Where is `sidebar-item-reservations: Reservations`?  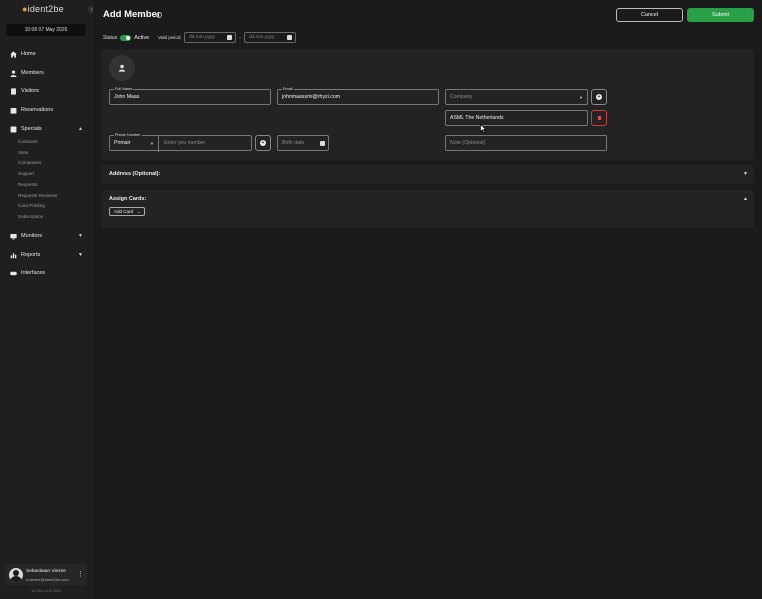 sidebar-item-reservations: Reservations is located at coordinates (31, 110).